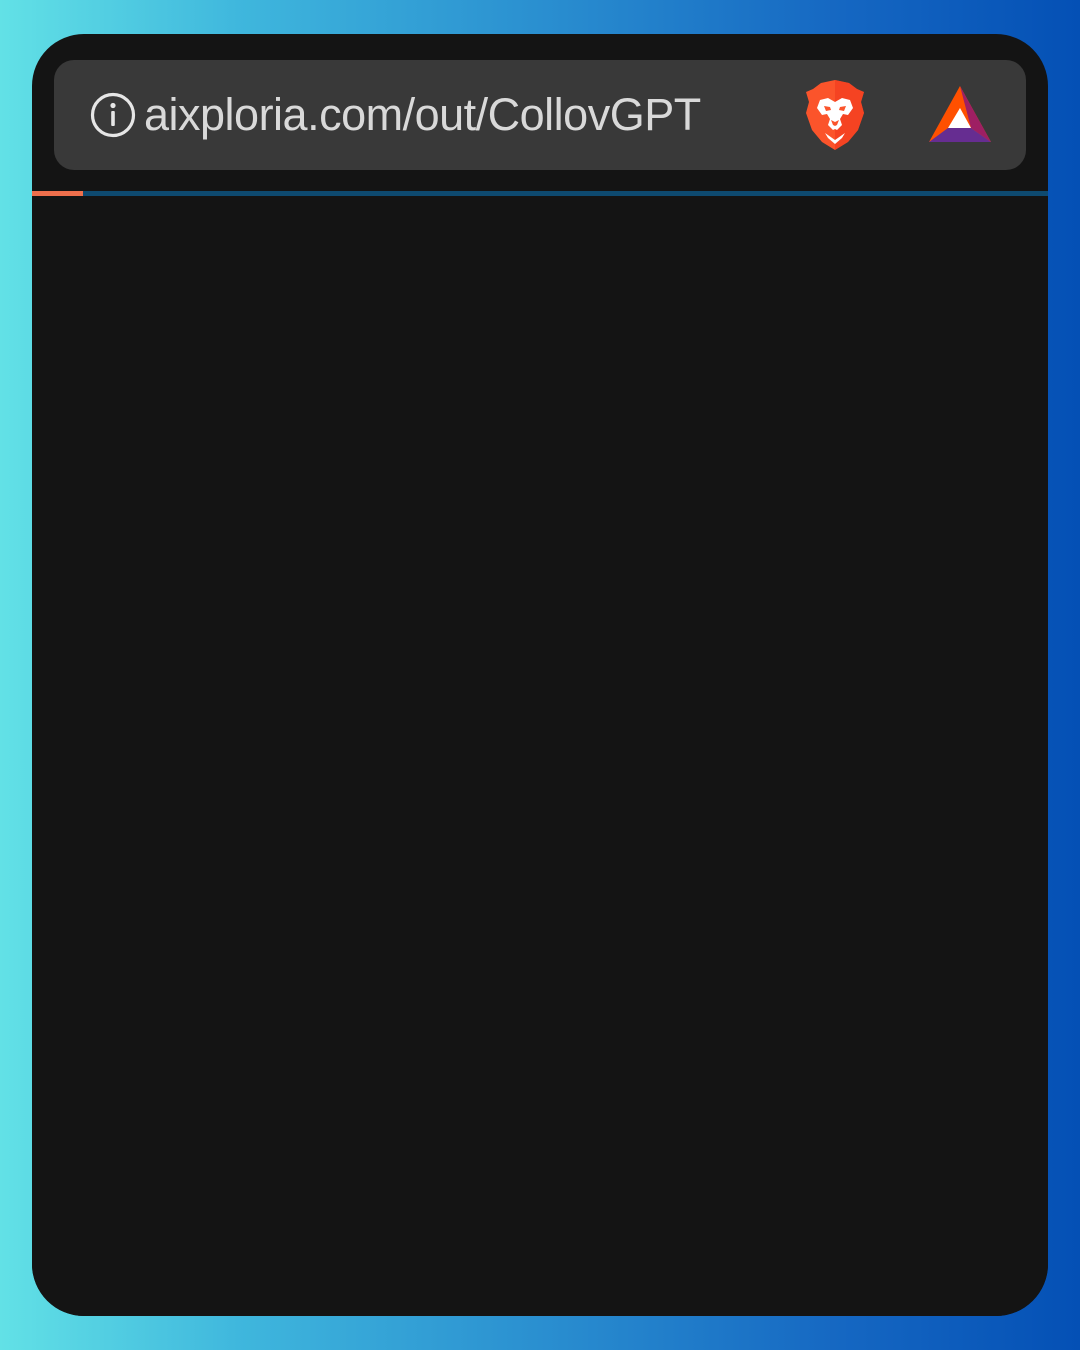 The image size is (1080, 1350). I want to click on url-text: aixploria.com/out/CollovGPT, so click(422, 115).